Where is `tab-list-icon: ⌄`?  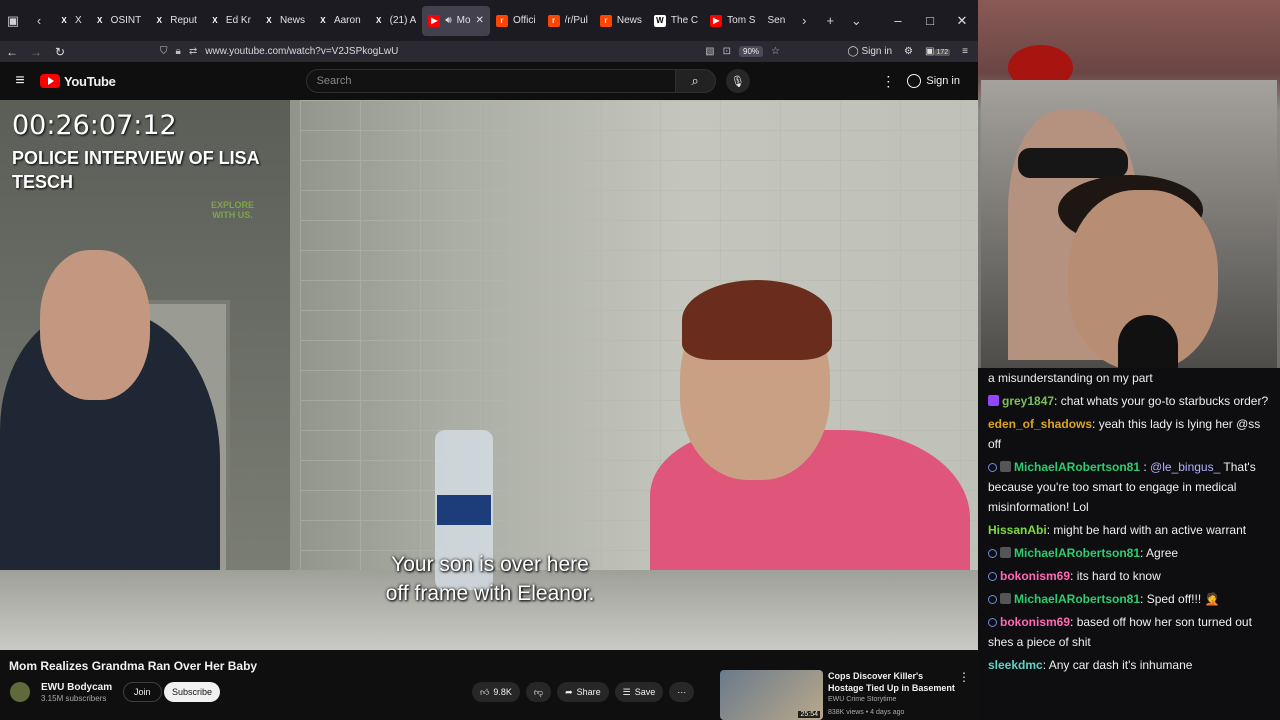 tab-list-icon: ⌄ is located at coordinates (856, 21).